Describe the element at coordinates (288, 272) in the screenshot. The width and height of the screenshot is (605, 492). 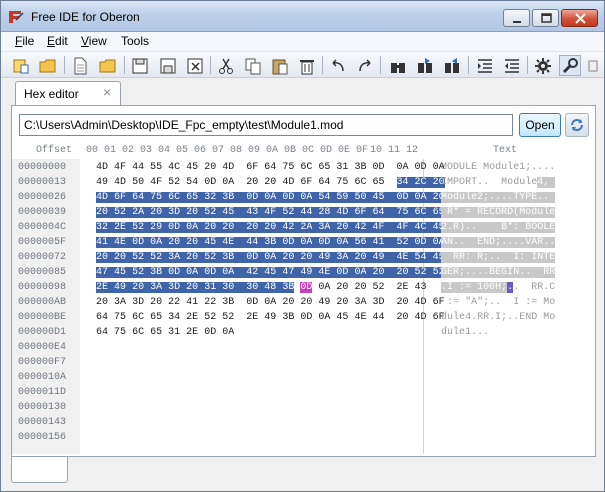
I see `hex-byte: 47` at that location.